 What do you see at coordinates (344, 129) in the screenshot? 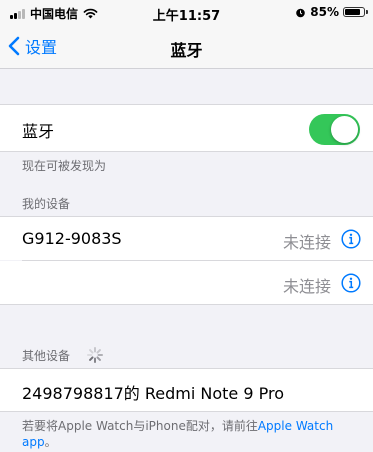
I see `toggle-knob` at bounding box center [344, 129].